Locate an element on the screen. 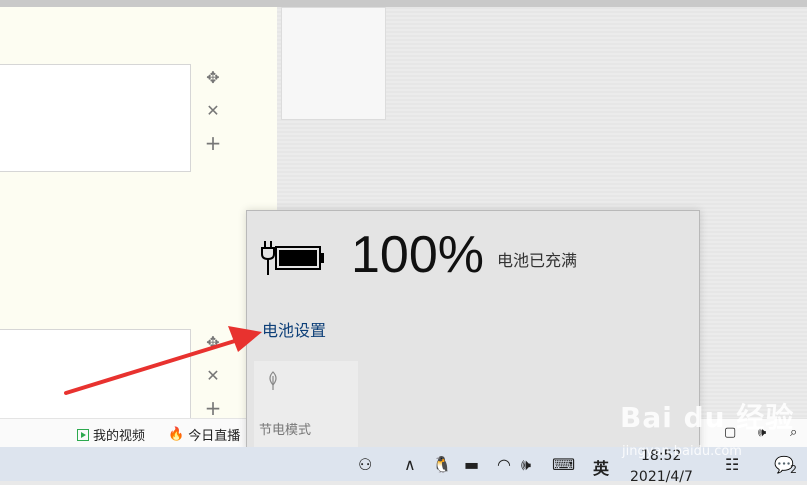 This screenshot has height=485, width=807. keyboard-icon: ⌨ is located at coordinates (563, 464).